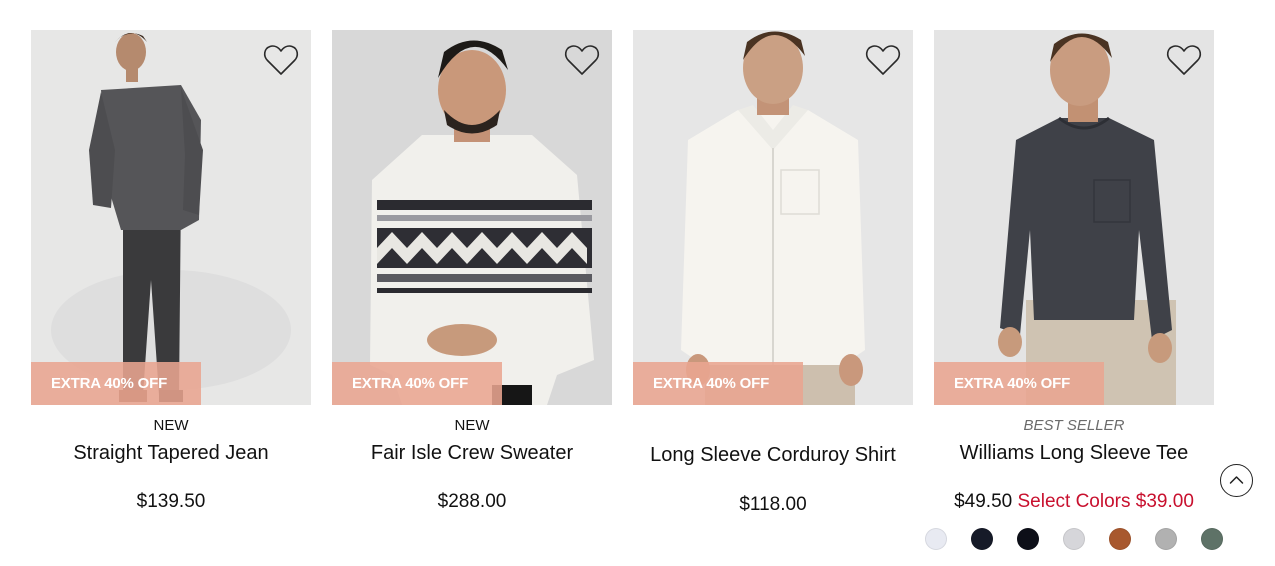 The height and width of the screenshot is (566, 1275). I want to click on product-name: Straight Tapered Jean, so click(171, 453).